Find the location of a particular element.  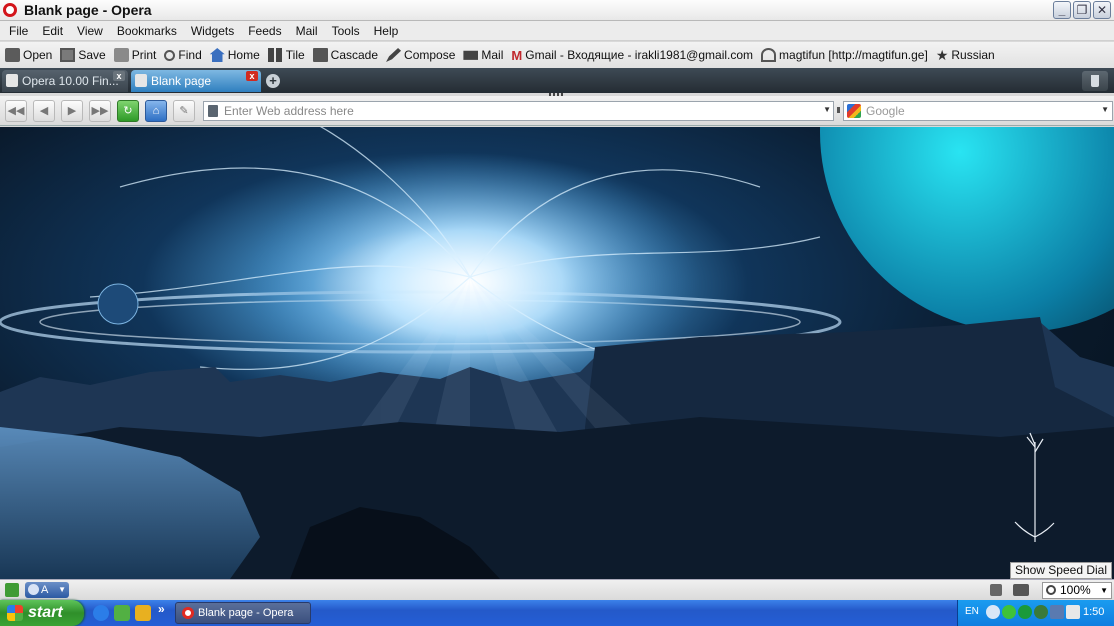

find-label: Find is located at coordinates (190, 55).